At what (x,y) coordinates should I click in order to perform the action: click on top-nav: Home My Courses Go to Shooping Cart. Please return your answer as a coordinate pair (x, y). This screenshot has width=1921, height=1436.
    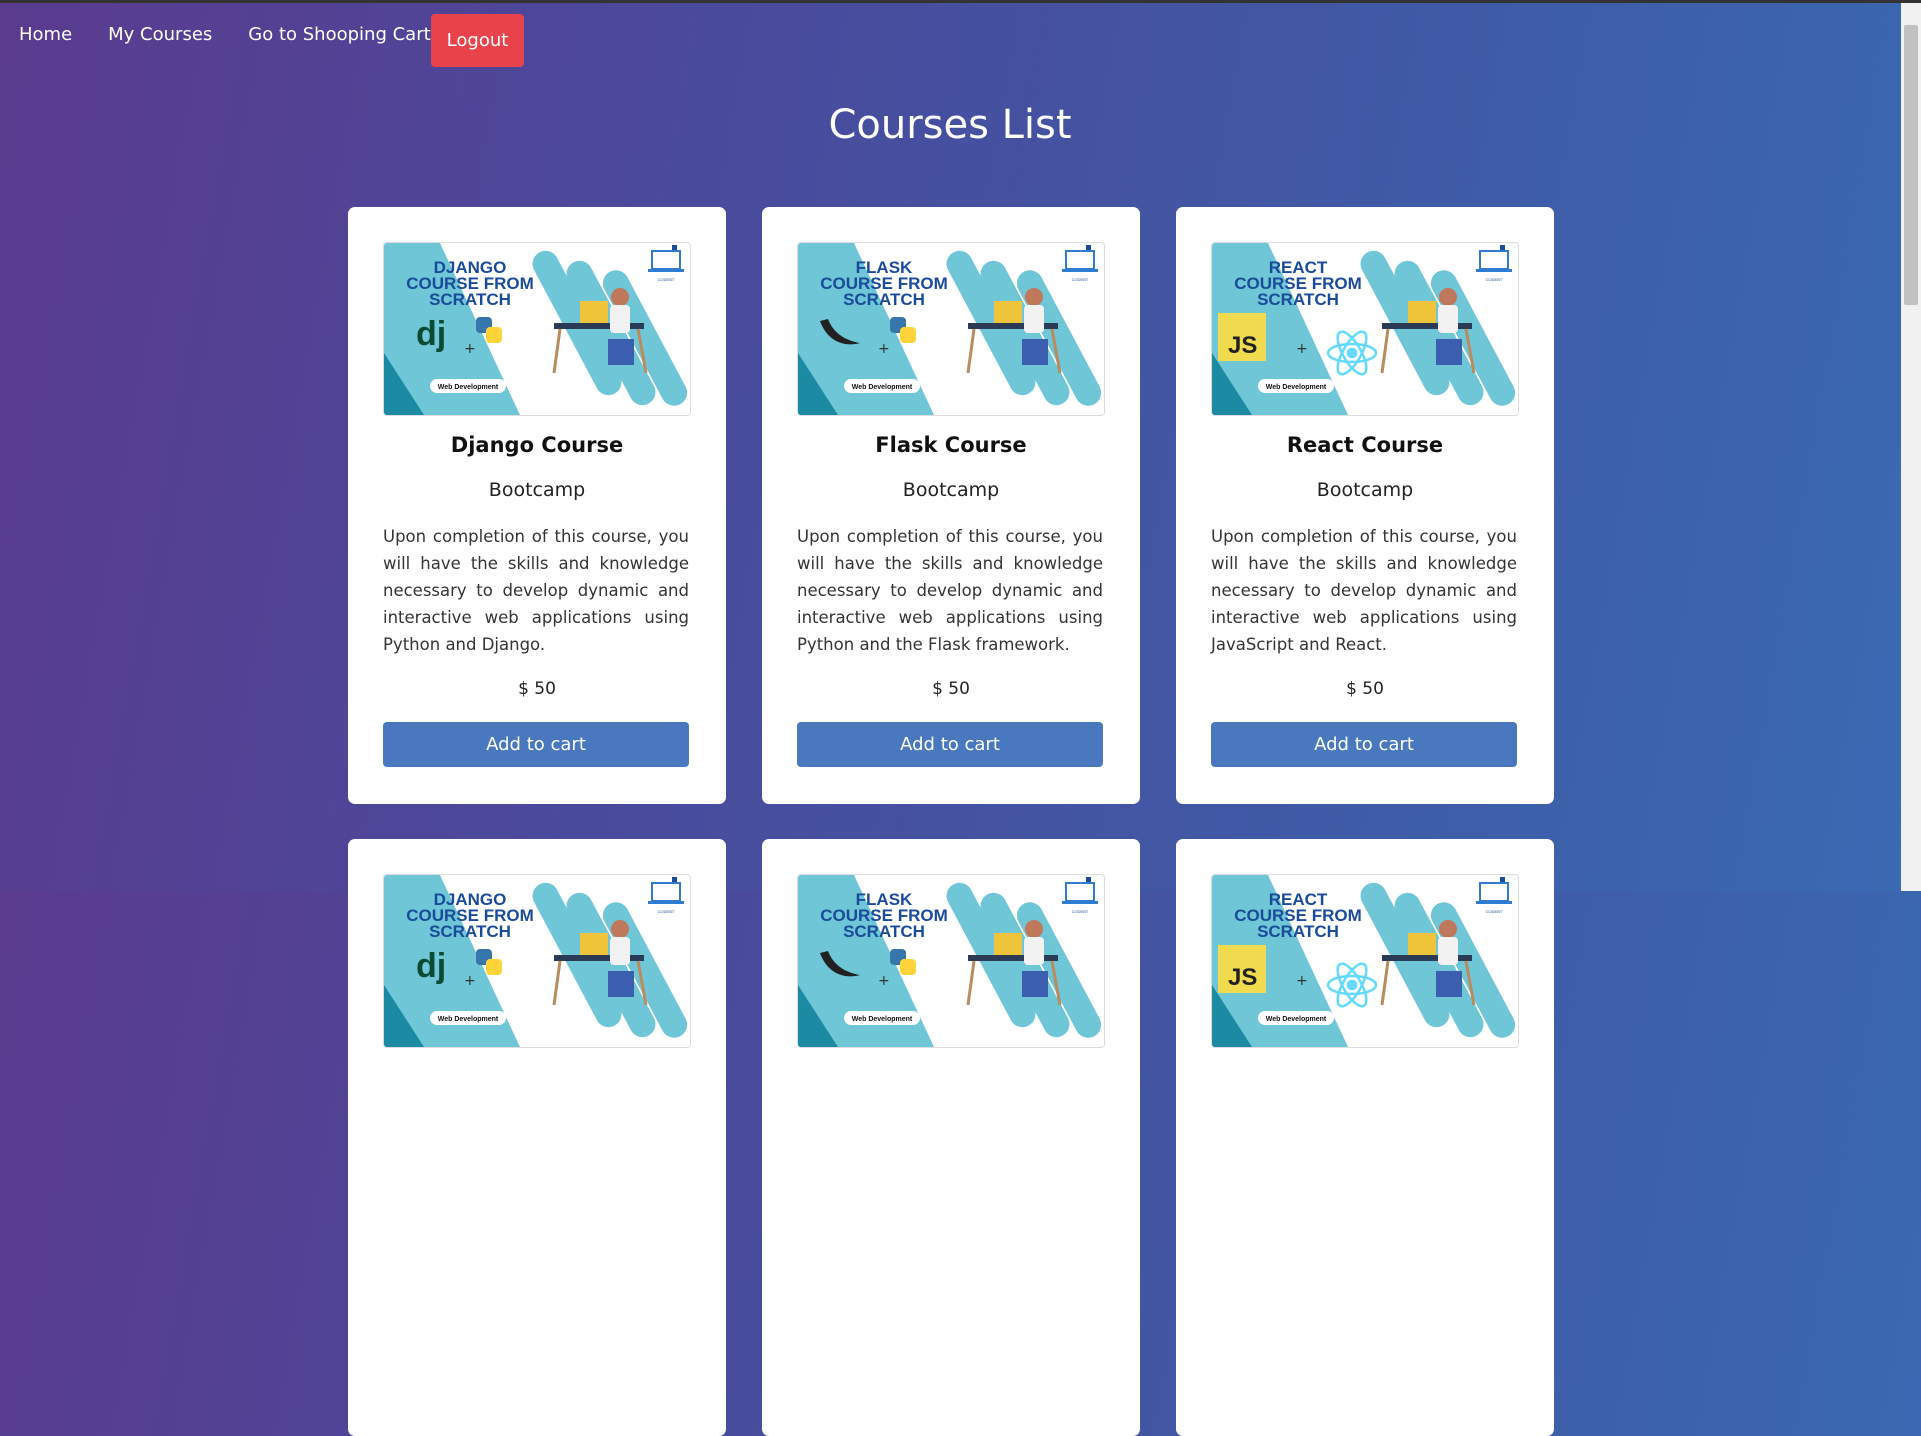
    Looking at the image, I should click on (224, 40).